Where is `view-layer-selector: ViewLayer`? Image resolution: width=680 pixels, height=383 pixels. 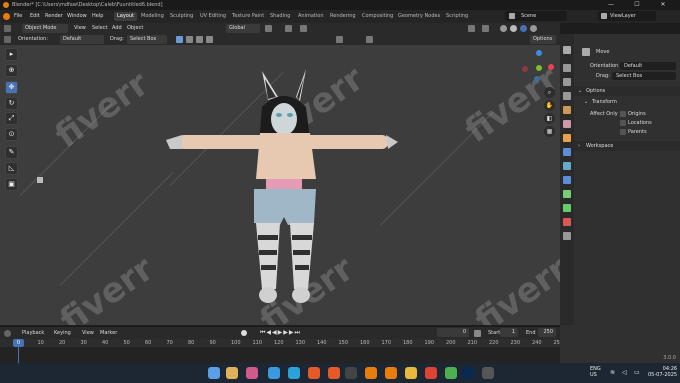
view-layer-selector: ViewLayer is located at coordinates (627, 16).